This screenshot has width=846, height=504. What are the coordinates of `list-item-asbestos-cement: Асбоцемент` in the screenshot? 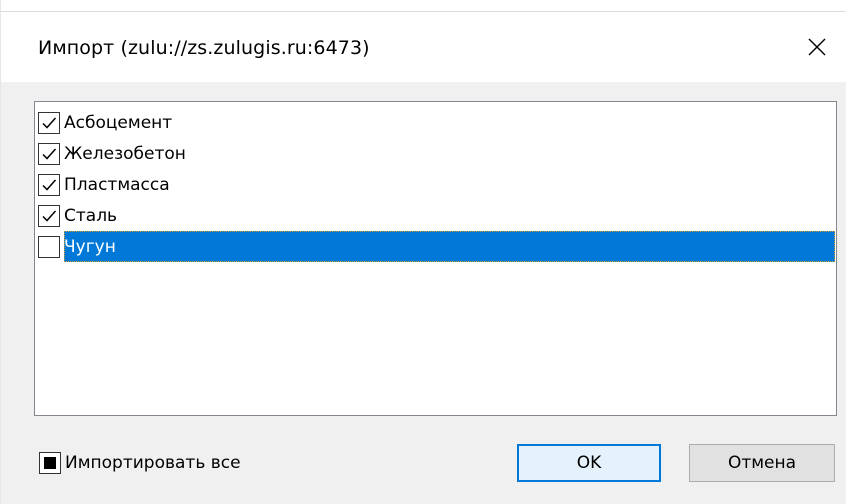 It's located at (436, 122).